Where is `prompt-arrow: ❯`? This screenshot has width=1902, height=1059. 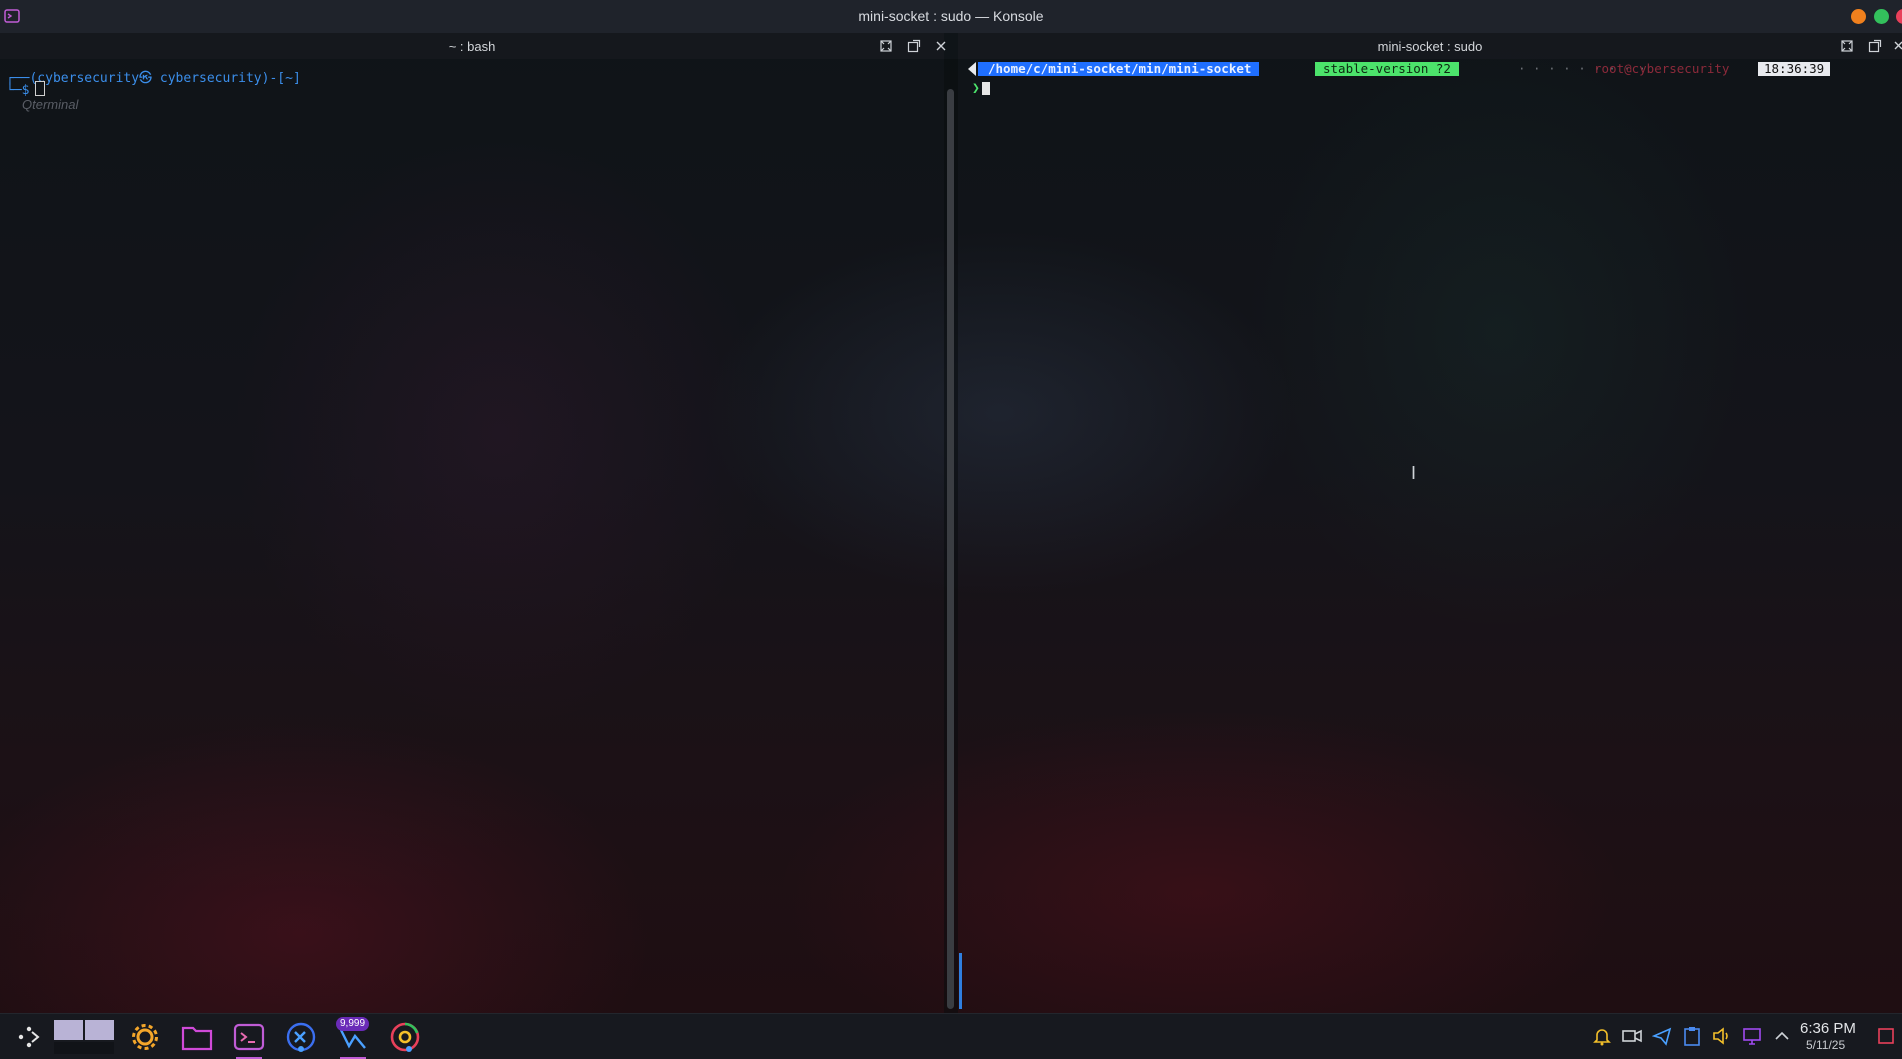
prompt-arrow: ❯ is located at coordinates (976, 88).